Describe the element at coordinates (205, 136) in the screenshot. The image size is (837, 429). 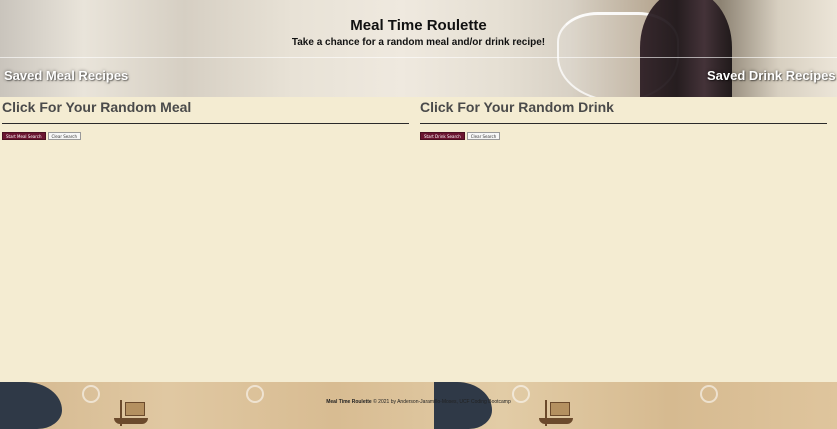
I see `meal-button-row: Start Meal Search Clear Search` at that location.